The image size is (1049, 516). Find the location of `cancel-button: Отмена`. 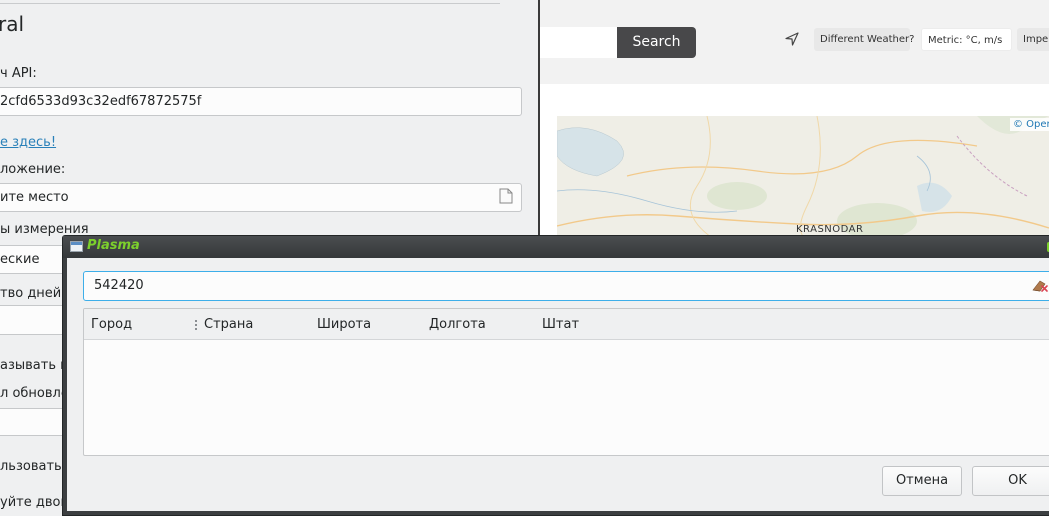

cancel-button: Отмена is located at coordinates (922, 481).